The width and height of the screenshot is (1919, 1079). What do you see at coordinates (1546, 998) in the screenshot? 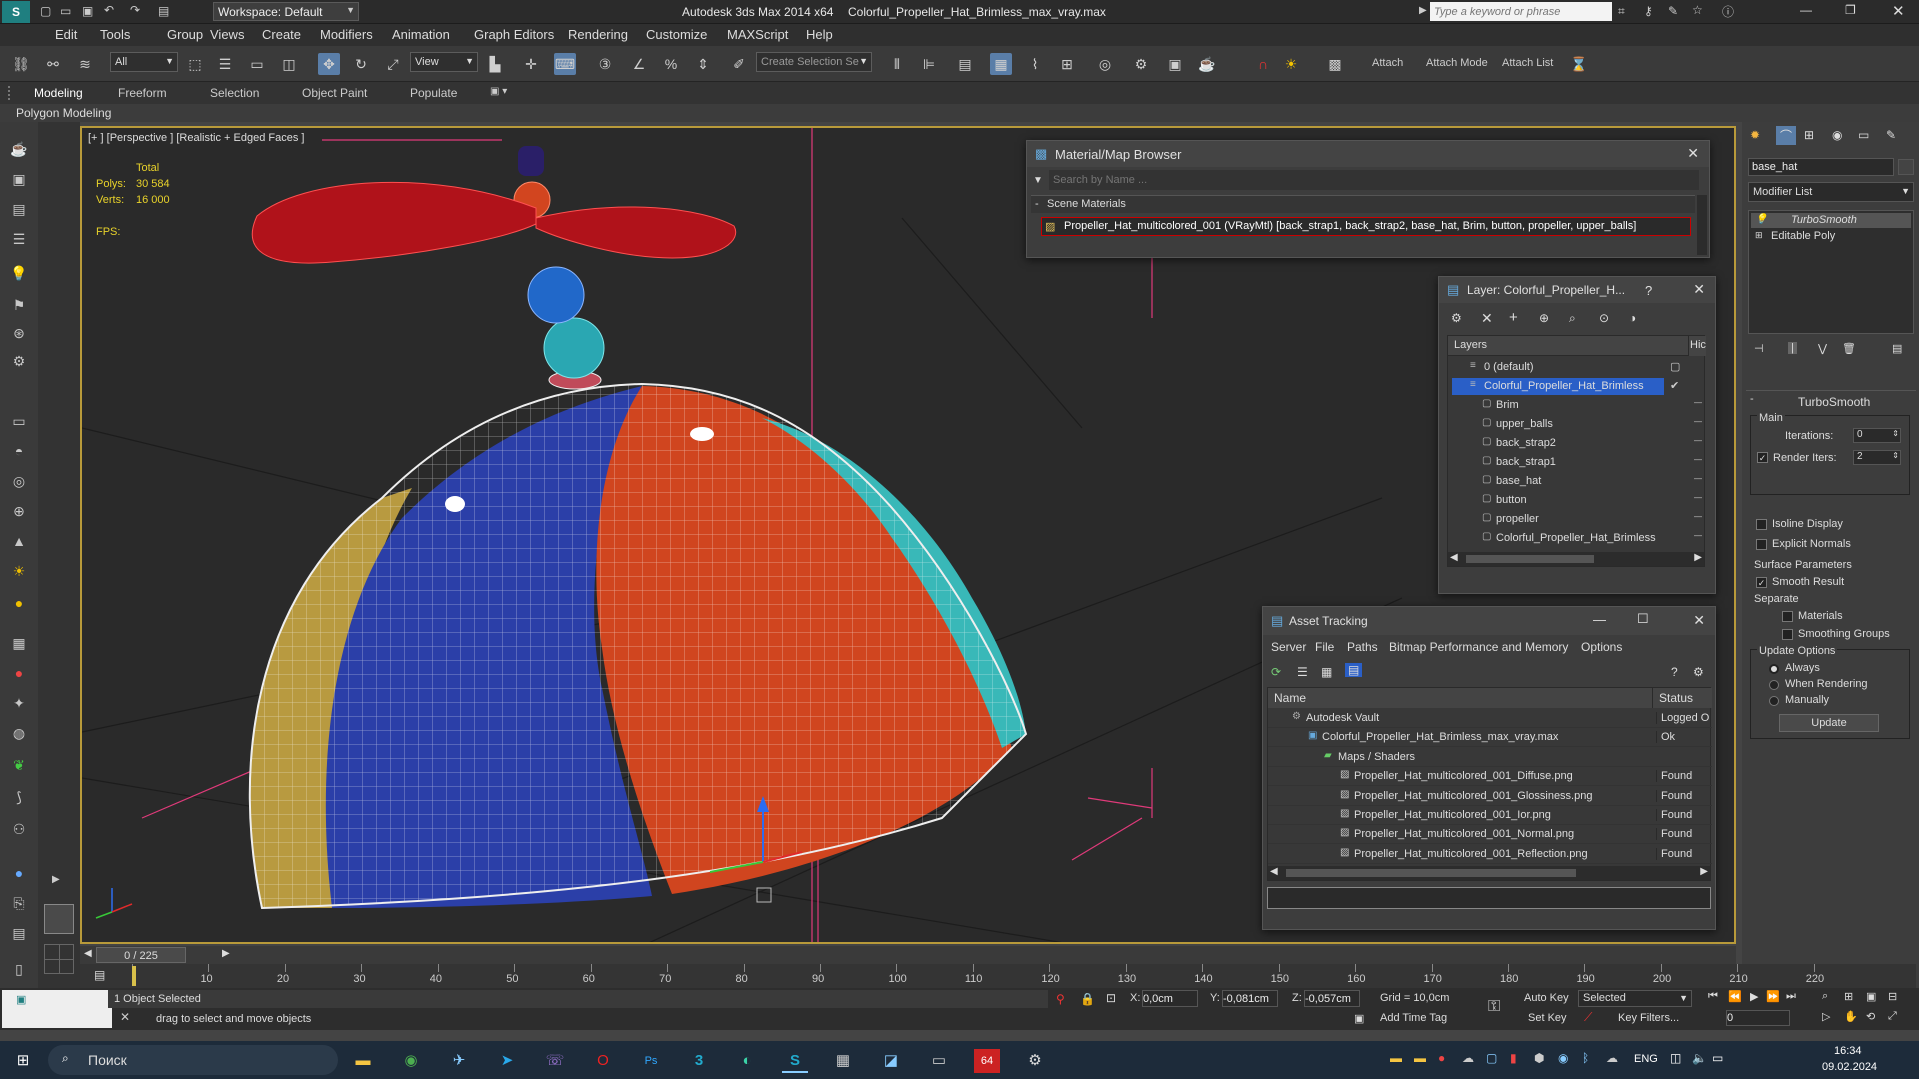
I see `auto-key-button: Auto Key` at bounding box center [1546, 998].